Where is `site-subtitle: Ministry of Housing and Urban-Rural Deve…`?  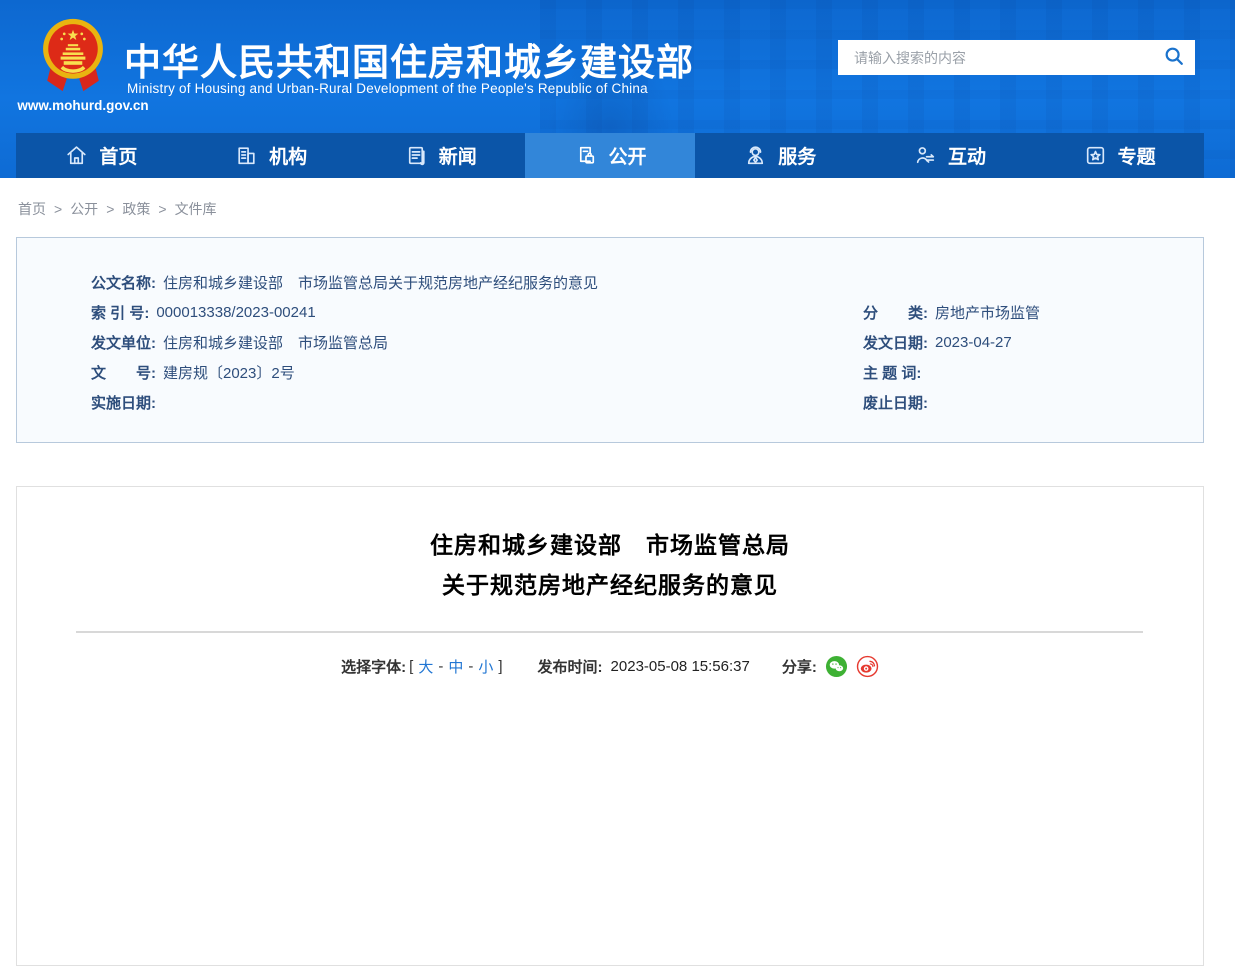 site-subtitle: Ministry of Housing and Urban-Rural Deve… is located at coordinates (387, 88).